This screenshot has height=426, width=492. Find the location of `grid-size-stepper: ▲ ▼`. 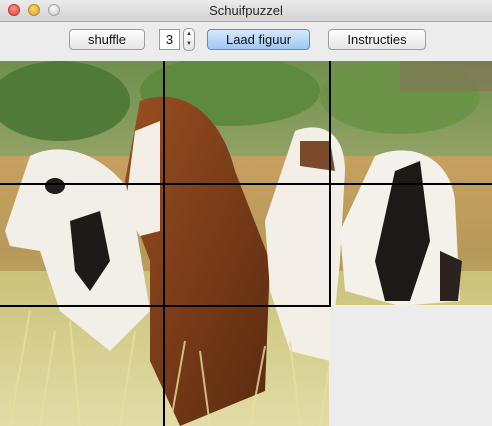

grid-size-stepper: ▲ ▼ is located at coordinates (189, 39).